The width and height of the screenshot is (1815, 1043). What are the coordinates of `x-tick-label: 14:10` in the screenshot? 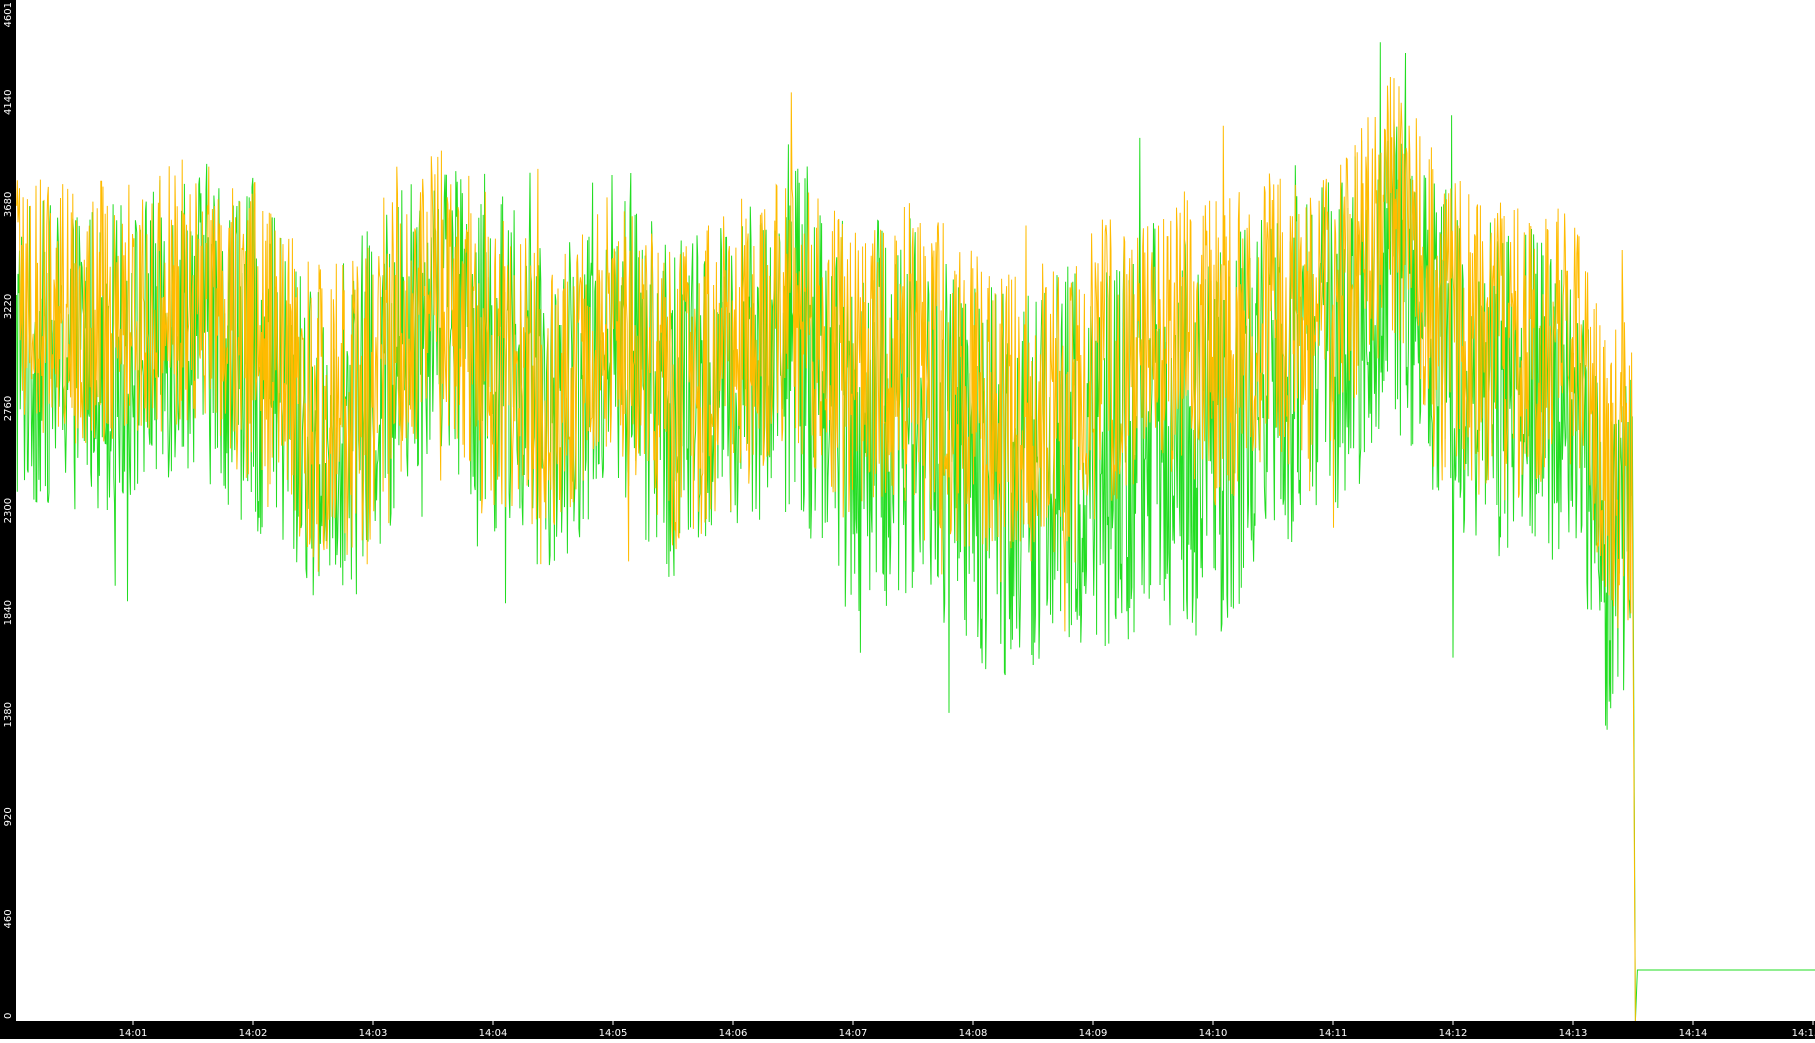 It's located at (1213, 1033).